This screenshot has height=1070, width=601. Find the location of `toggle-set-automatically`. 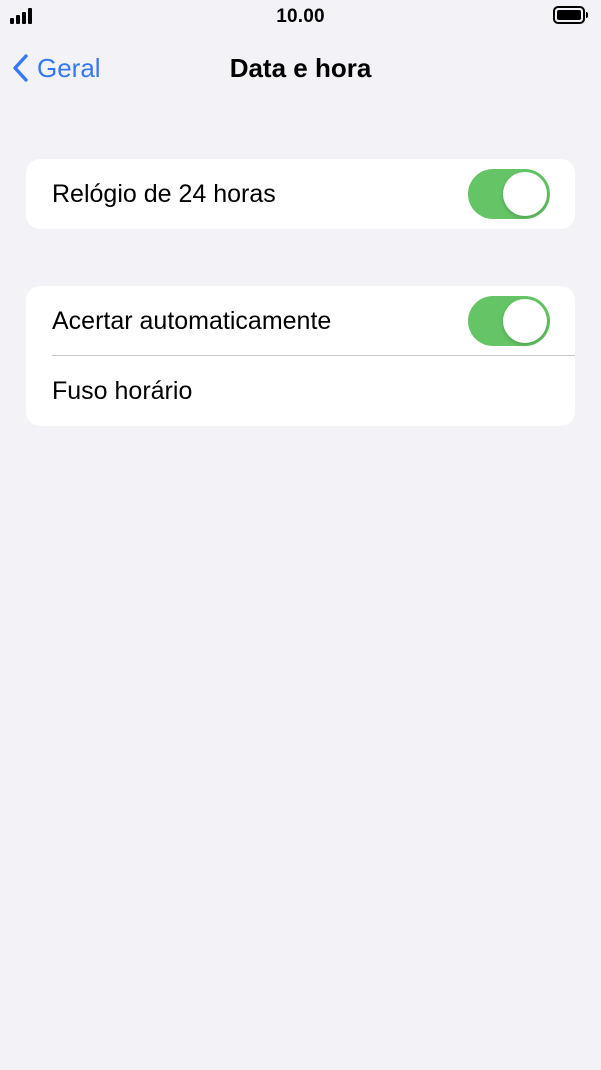

toggle-set-automatically is located at coordinates (509, 321).